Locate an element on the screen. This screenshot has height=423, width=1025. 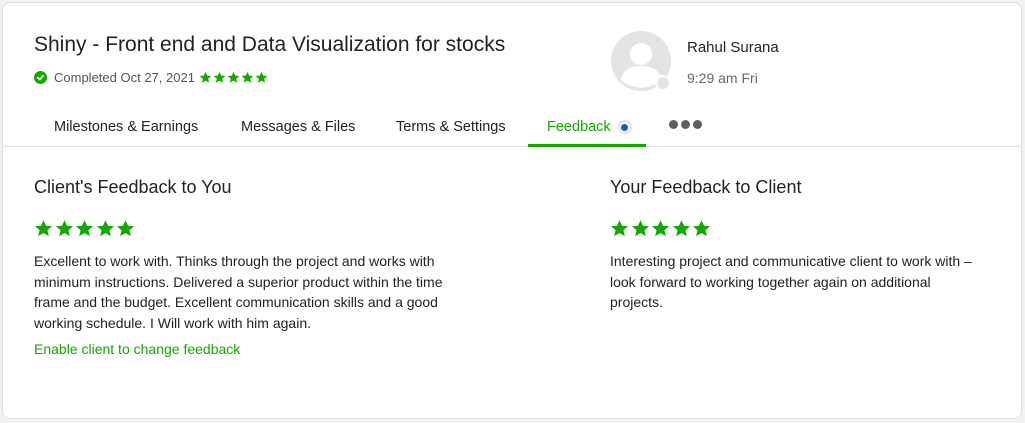
enable-change-feedback-link: Enable client to change feedback is located at coordinates (137, 349).